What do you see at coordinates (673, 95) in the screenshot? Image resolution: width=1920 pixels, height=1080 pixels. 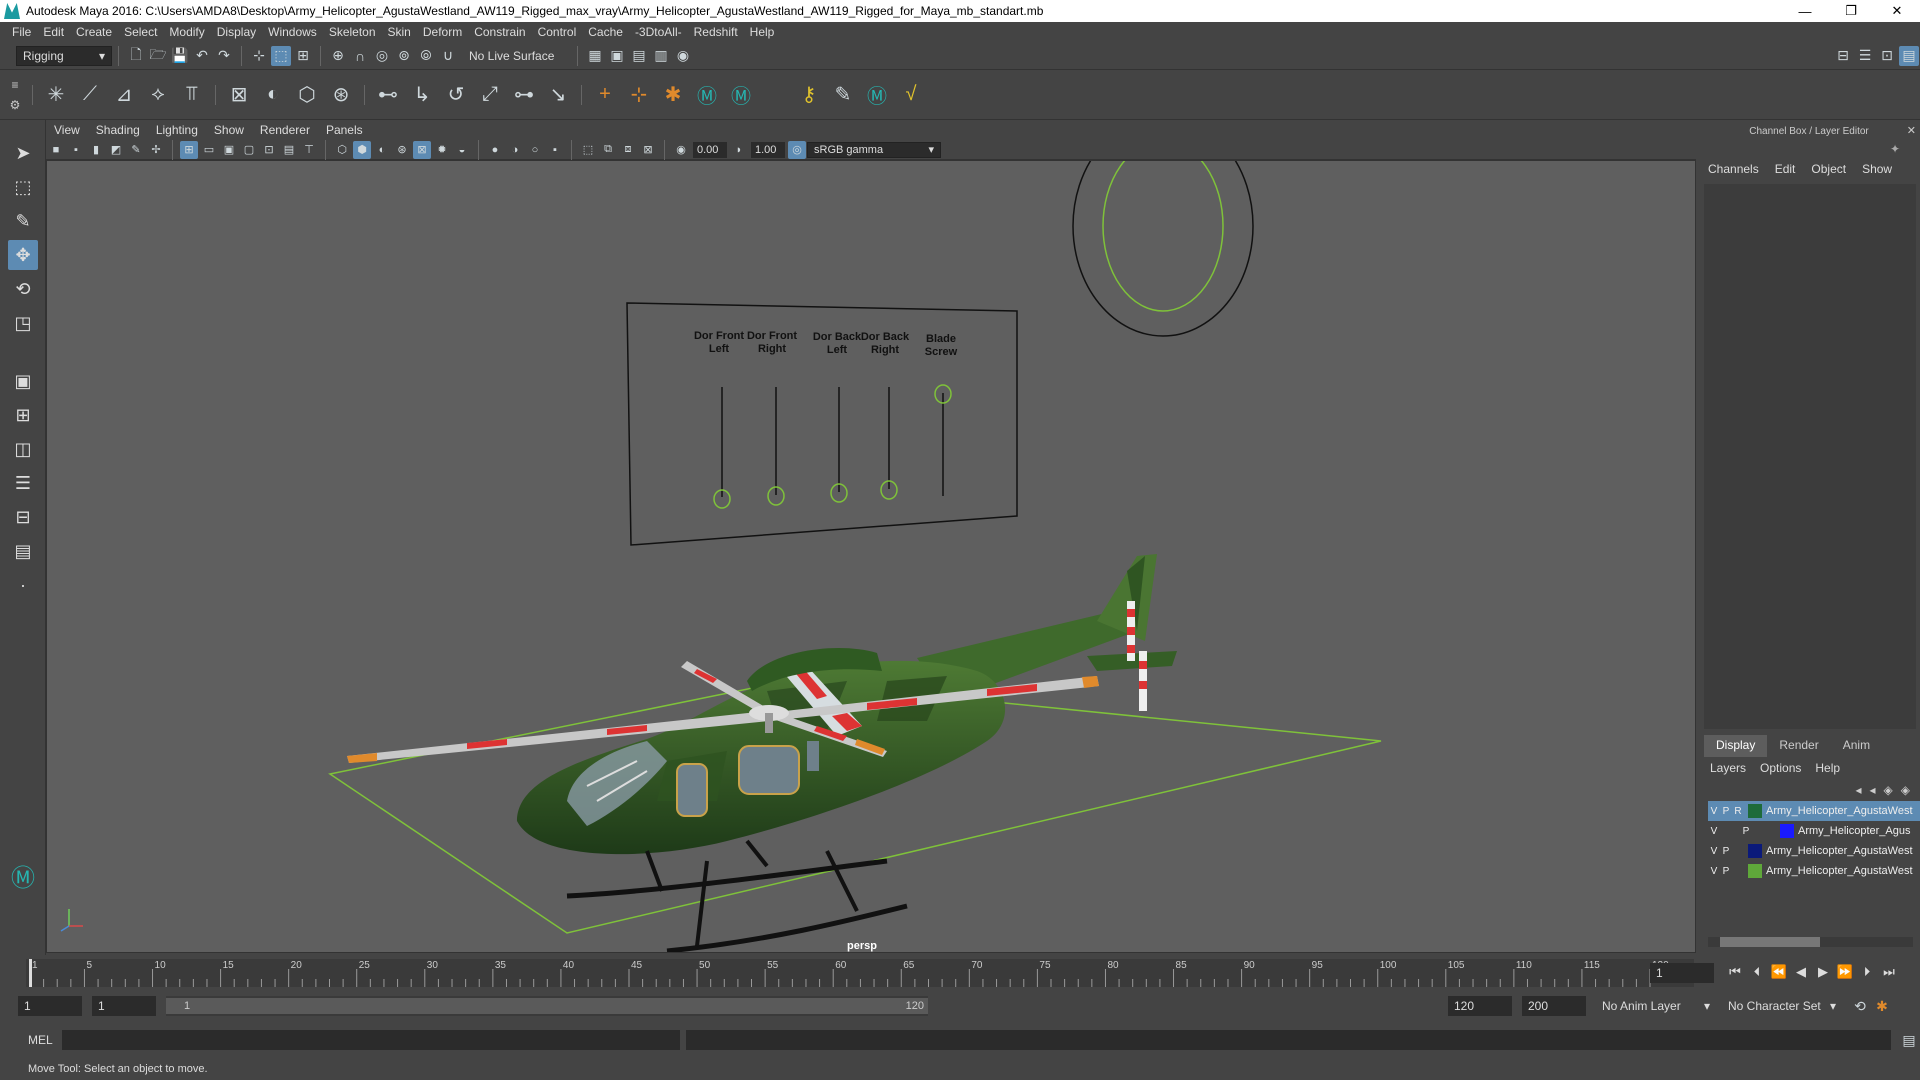 I see `rig-helper-icon: ✱` at bounding box center [673, 95].